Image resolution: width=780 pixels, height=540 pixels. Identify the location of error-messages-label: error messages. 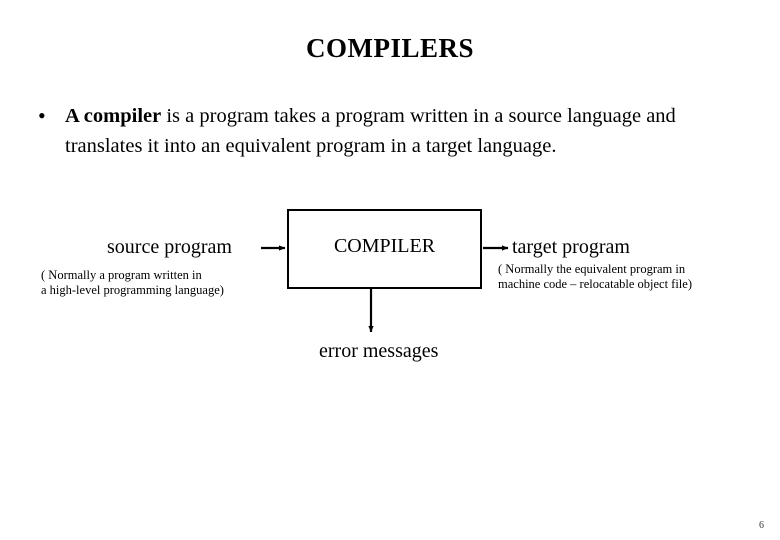
(379, 351).